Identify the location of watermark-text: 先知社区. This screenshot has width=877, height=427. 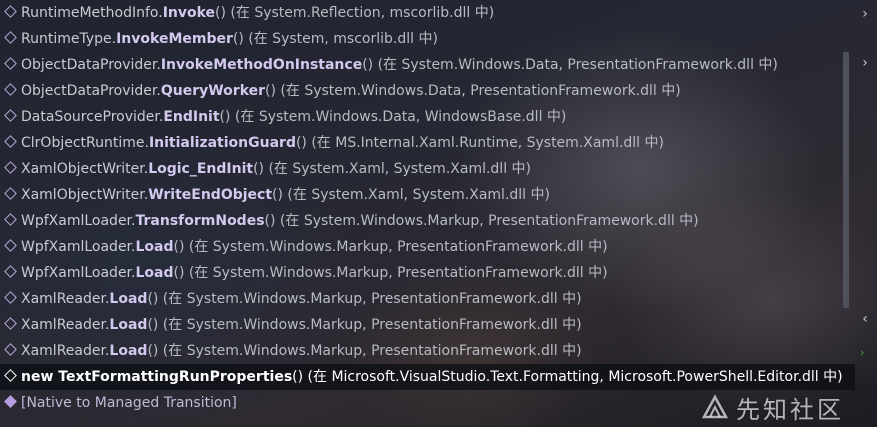
(790, 409).